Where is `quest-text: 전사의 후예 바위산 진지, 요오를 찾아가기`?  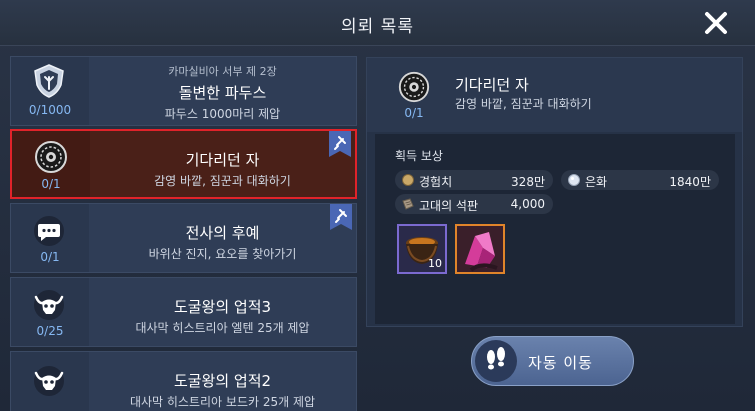 quest-text: 전사의 후예 바위산 진지, 요오를 찾아가기 is located at coordinates (222, 238).